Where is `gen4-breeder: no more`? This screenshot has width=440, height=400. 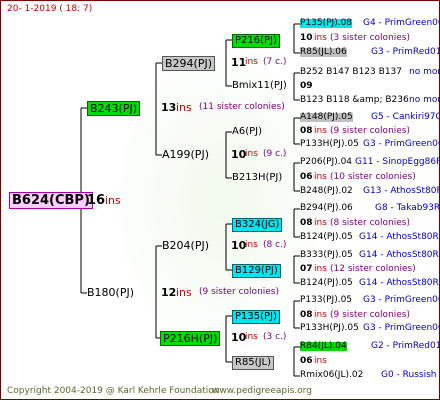
gen4-breeder: no more is located at coordinates (424, 72).